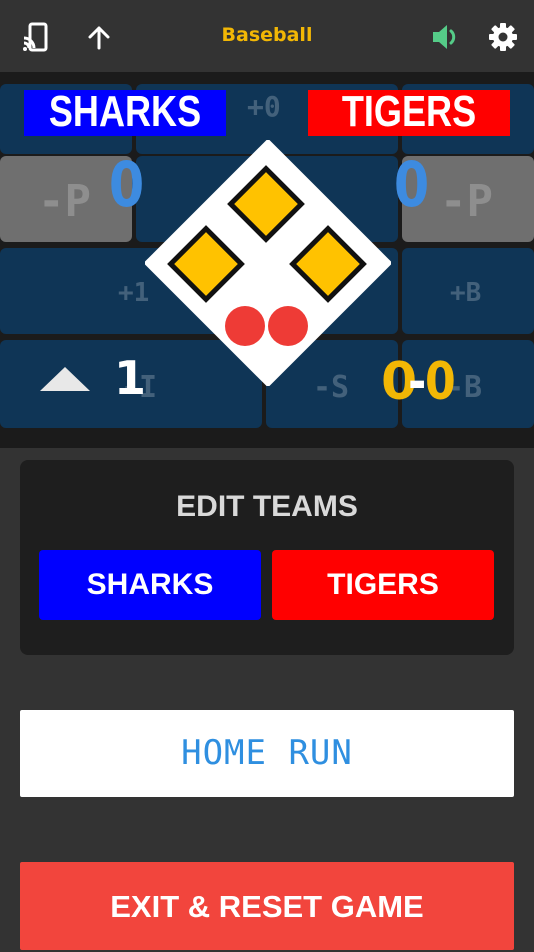 The height and width of the screenshot is (952, 534). What do you see at coordinates (268, 263) in the screenshot?
I see `base-diamond` at bounding box center [268, 263].